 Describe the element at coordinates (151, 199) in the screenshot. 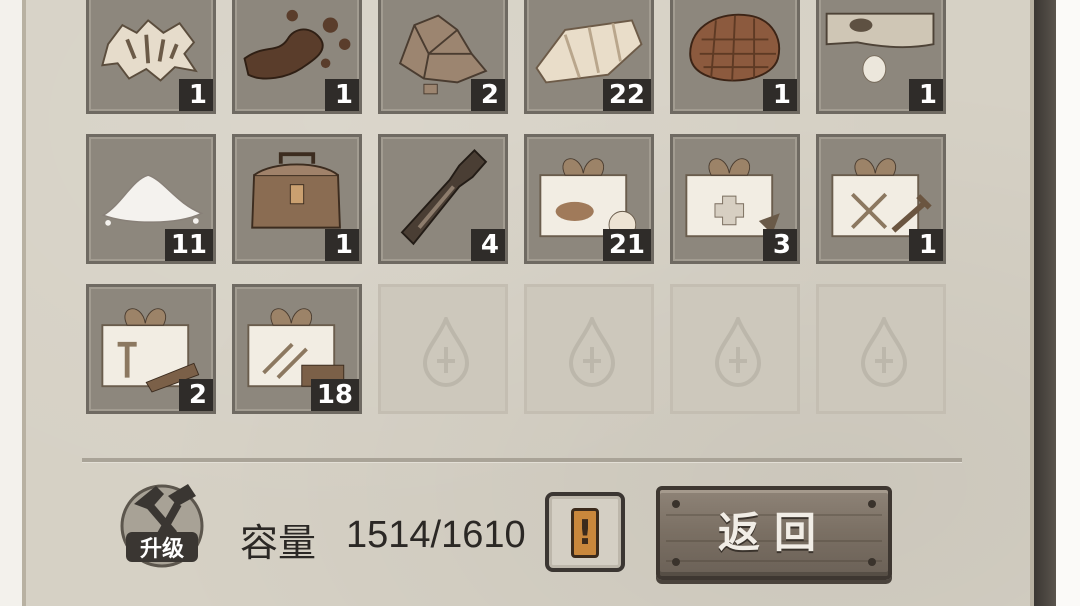

I see `inventory-slot-salt: 11` at that location.